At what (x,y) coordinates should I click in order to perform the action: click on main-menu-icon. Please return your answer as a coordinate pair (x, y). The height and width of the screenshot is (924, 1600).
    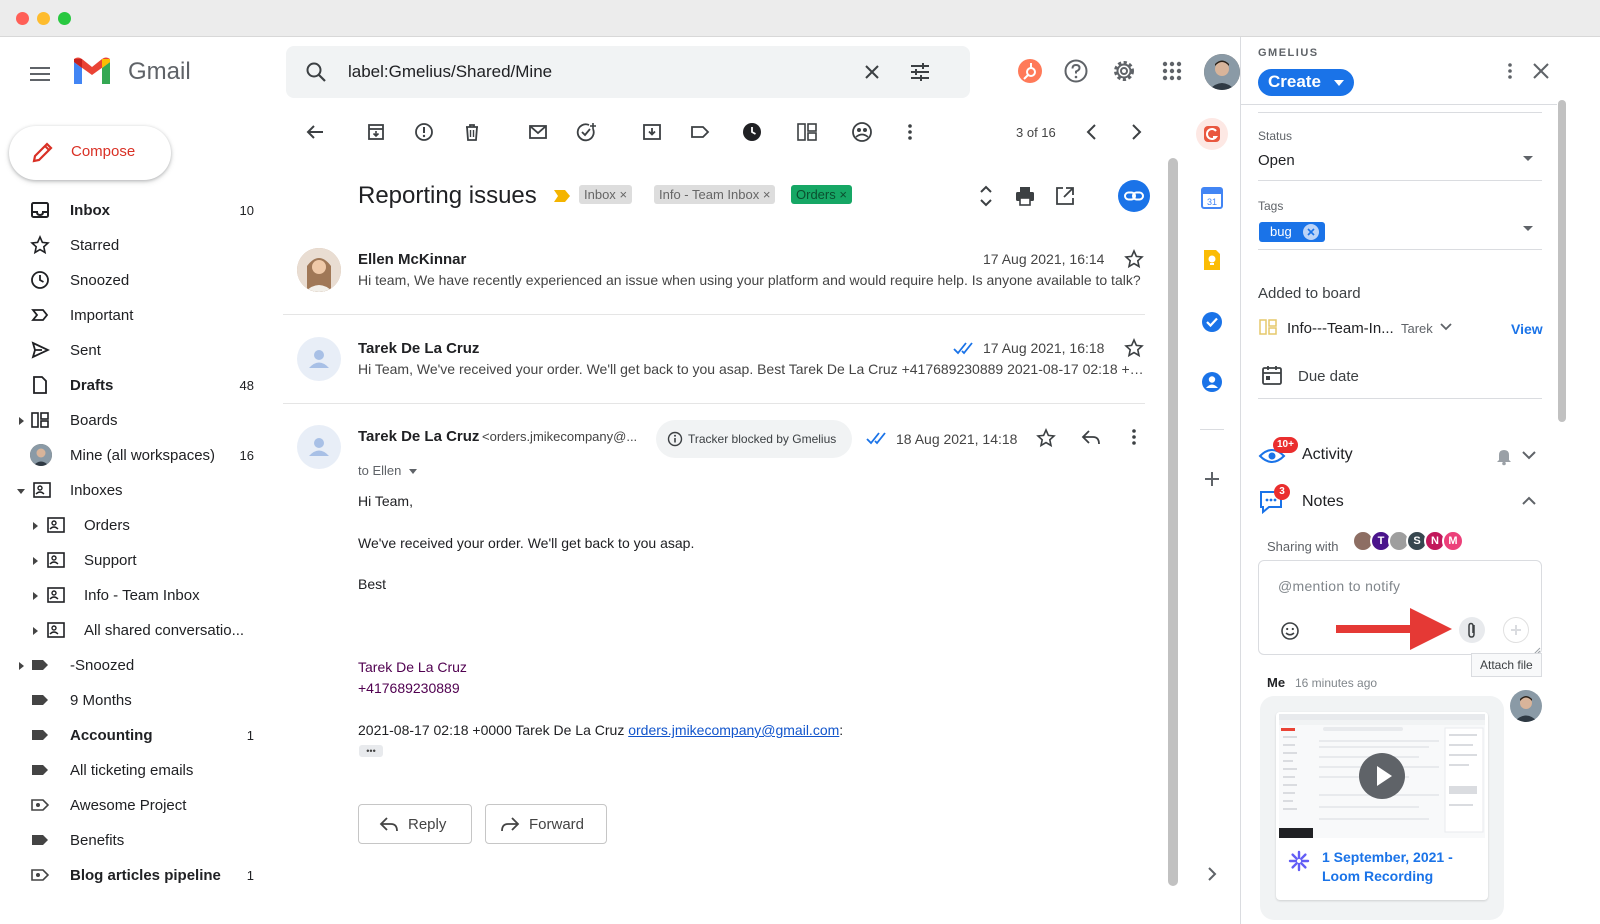
    Looking at the image, I should click on (40, 74).